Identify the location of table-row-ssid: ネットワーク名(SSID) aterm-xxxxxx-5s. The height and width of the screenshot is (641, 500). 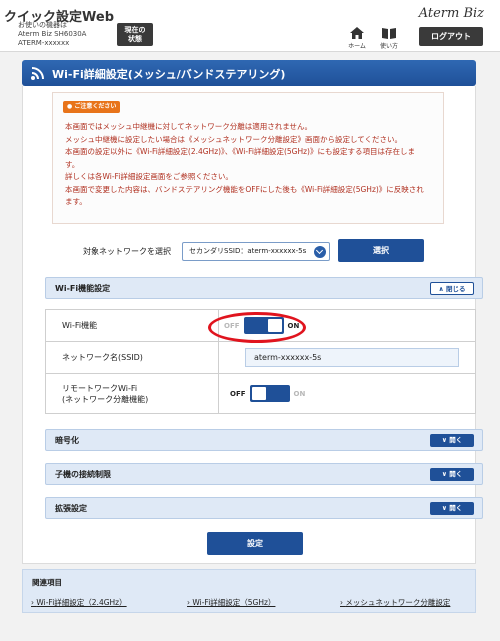
(260, 358).